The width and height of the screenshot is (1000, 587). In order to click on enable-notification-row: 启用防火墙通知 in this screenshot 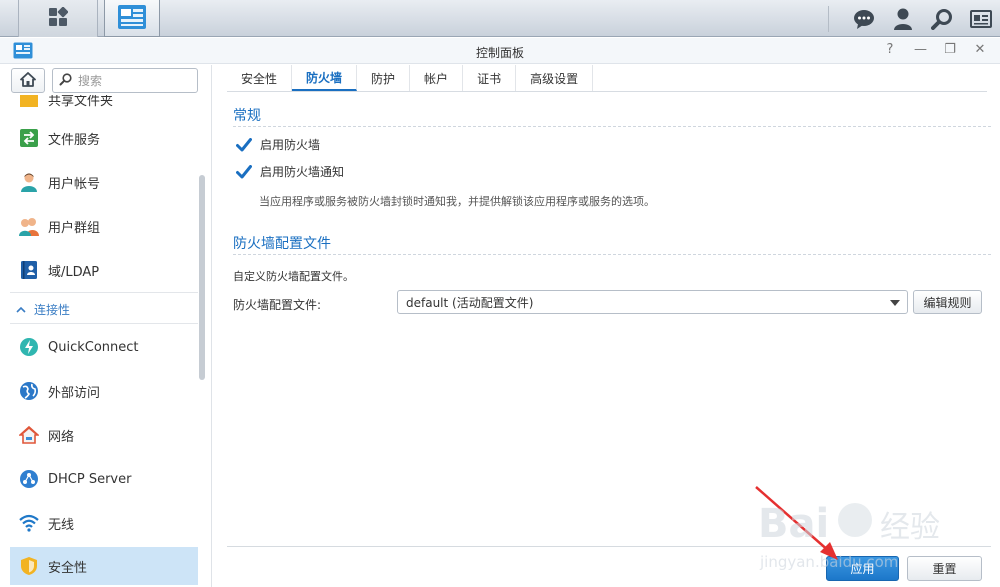, I will do `click(290, 171)`.